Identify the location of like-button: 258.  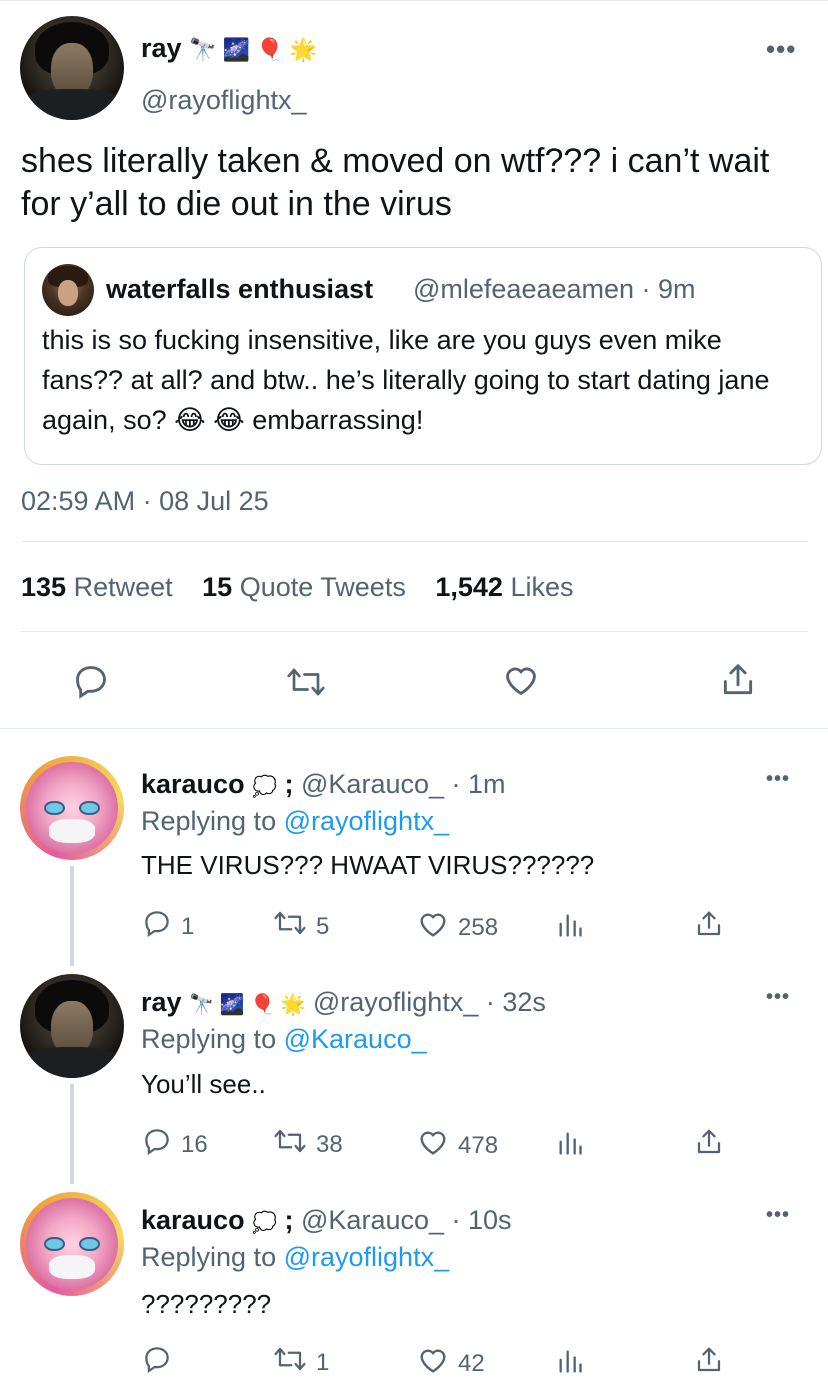
(457, 927).